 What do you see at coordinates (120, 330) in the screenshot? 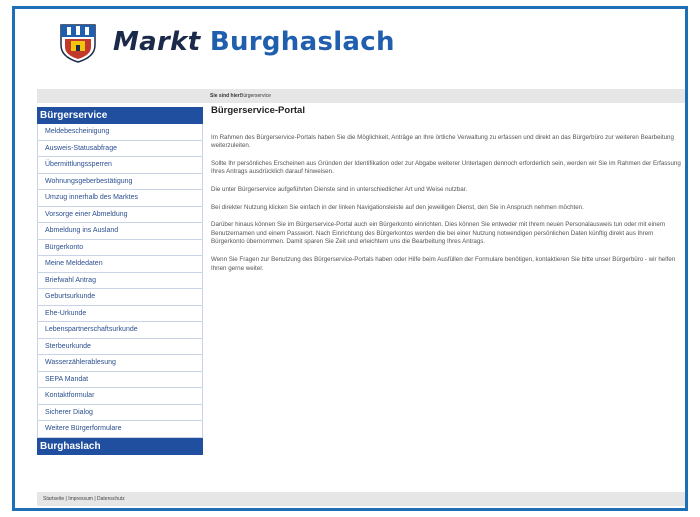
I see `sidebar-item-lebenspartnerschaft: Lebenspartnerschaftsurkunde` at bounding box center [120, 330].